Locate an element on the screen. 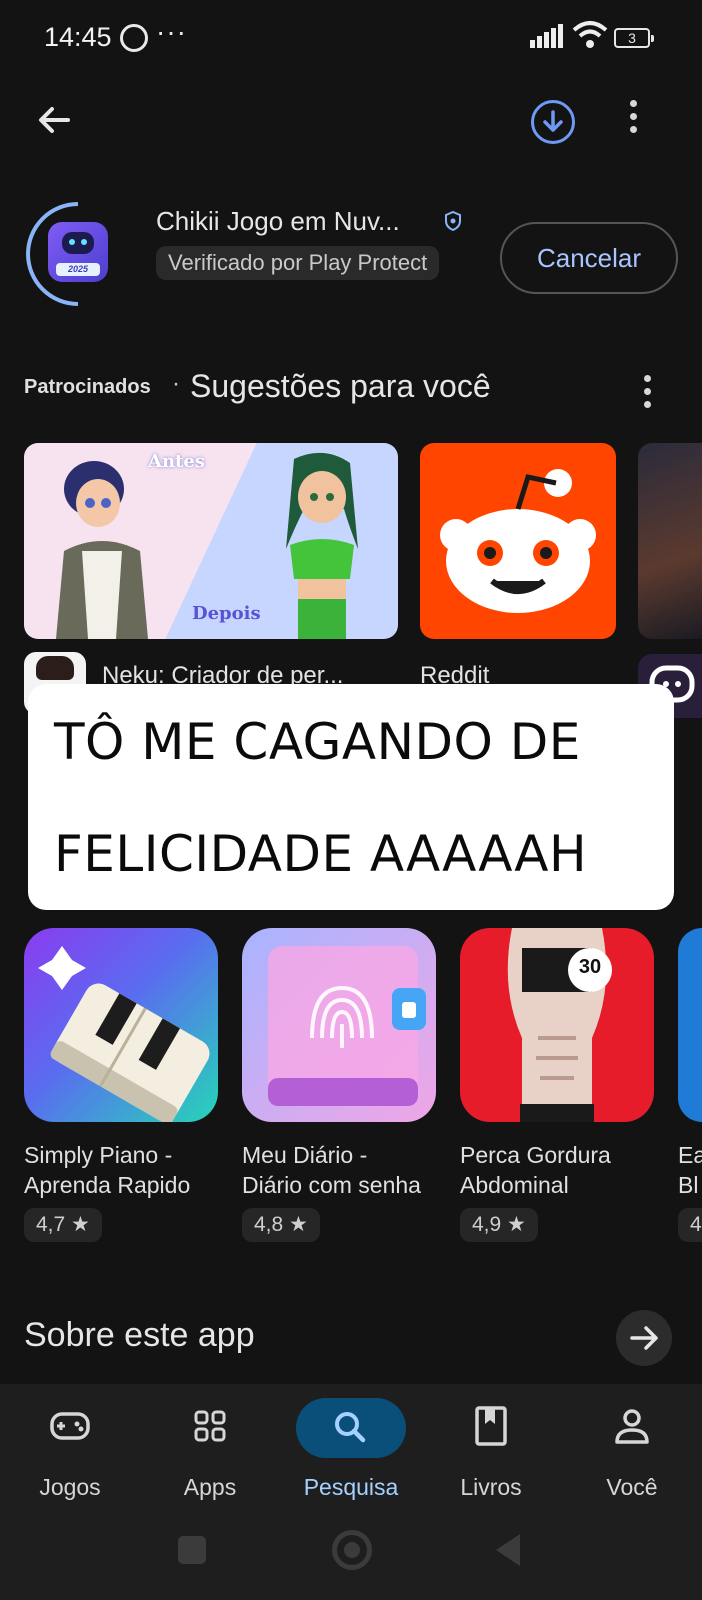 This screenshot has height=1600, width=702. nav-label: Você is located at coordinates (632, 1487).